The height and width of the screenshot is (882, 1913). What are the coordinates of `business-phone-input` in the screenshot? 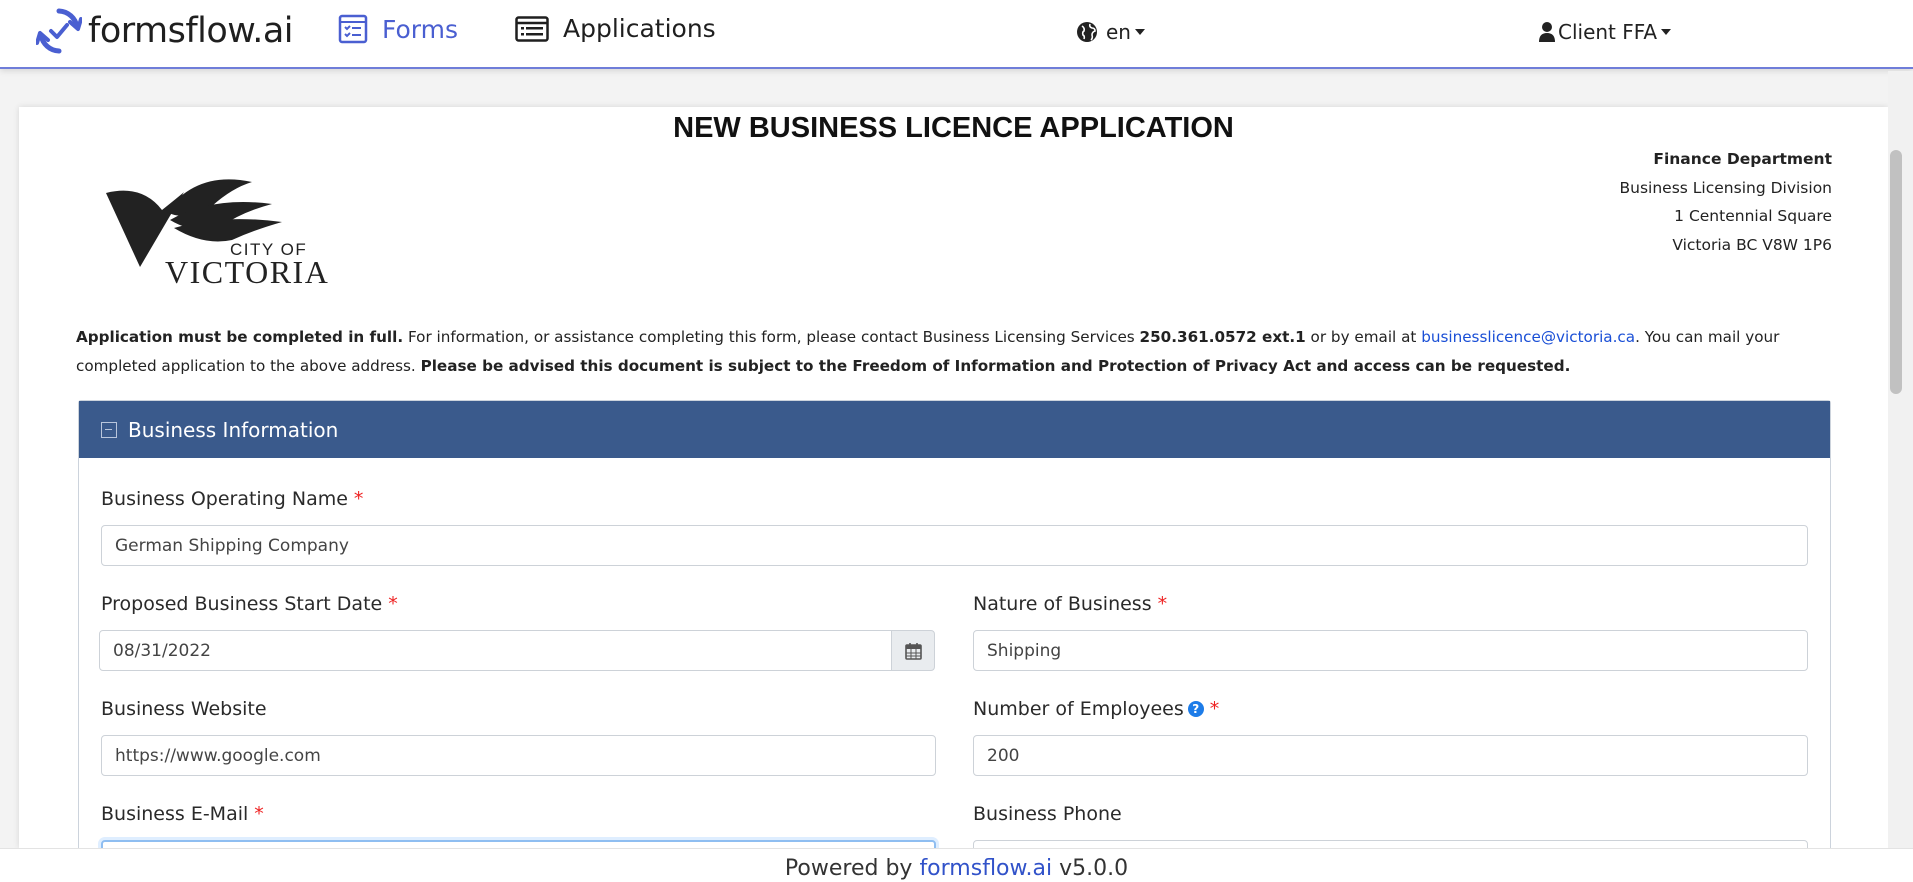 It's located at (1390, 844).